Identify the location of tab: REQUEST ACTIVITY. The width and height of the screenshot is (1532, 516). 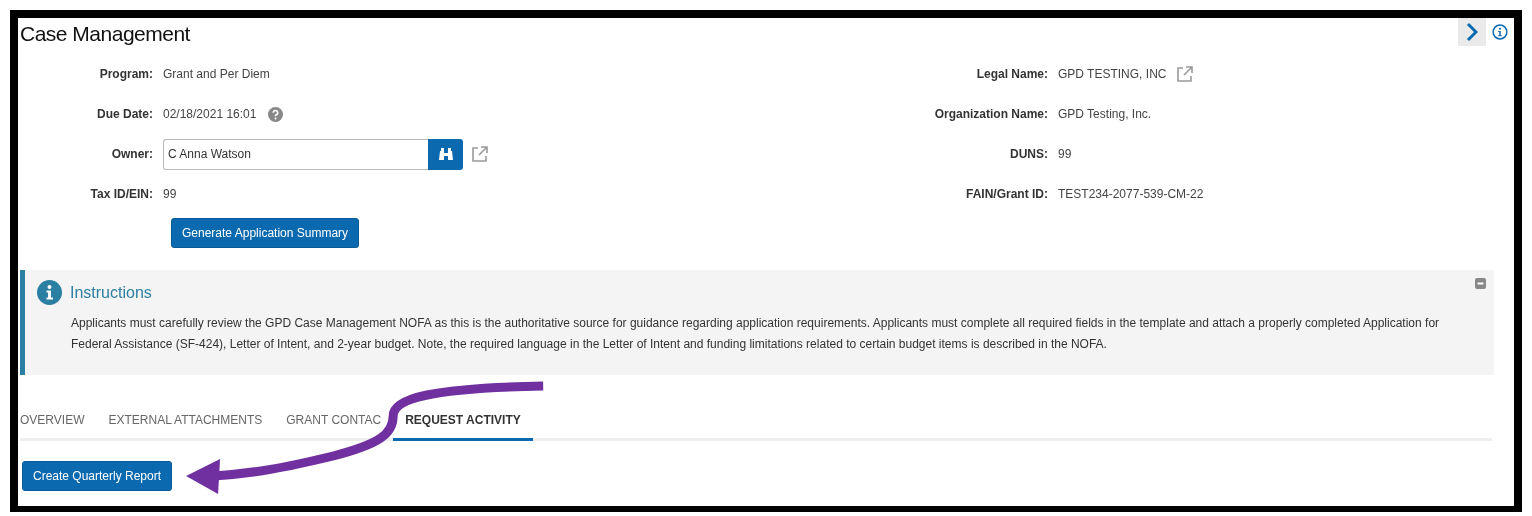
(463, 422).